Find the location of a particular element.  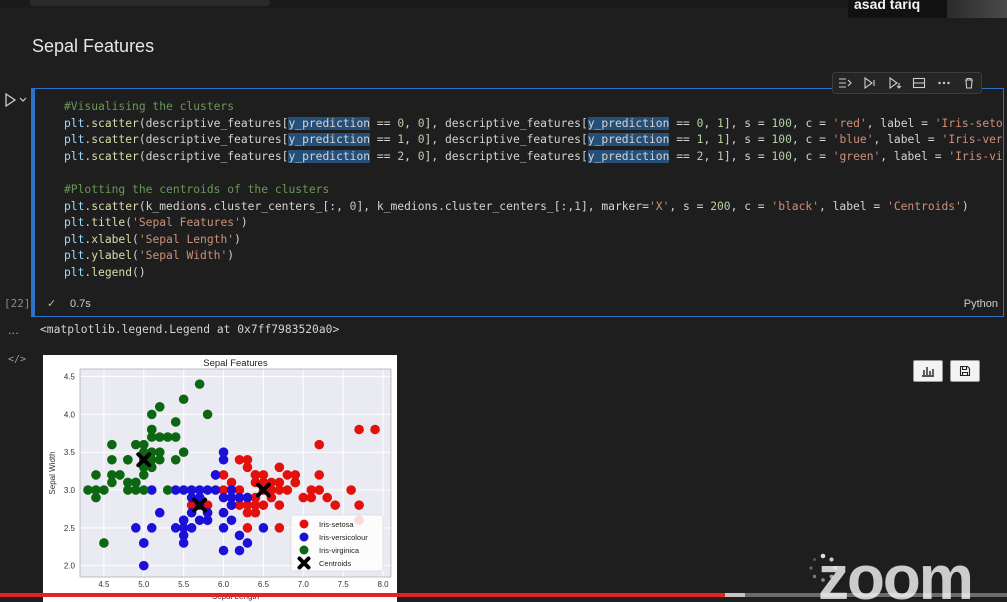

y-tick-label: 3.0 is located at coordinates (70, 490).